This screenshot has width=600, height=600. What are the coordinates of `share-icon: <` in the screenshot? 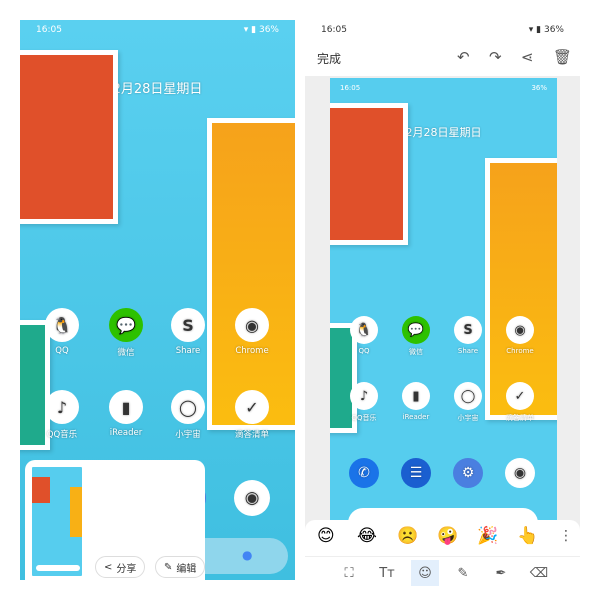 It's located at (108, 567).